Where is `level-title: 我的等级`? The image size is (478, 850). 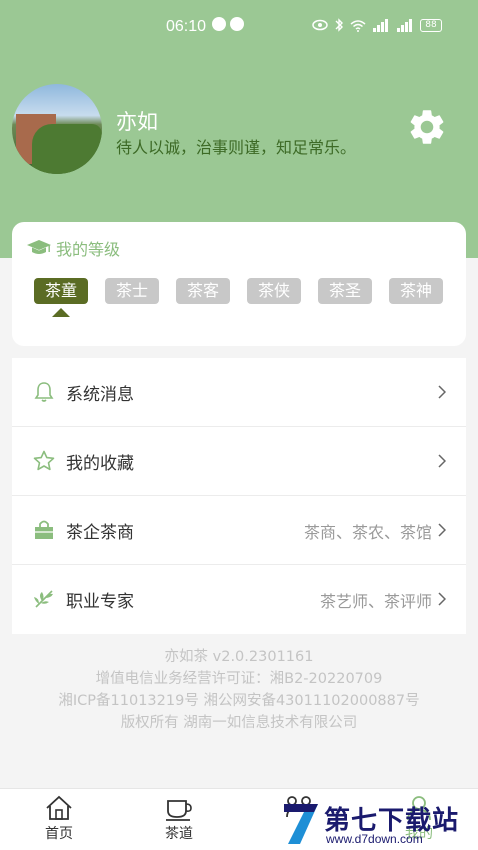
level-title: 我的等级 is located at coordinates (73, 248).